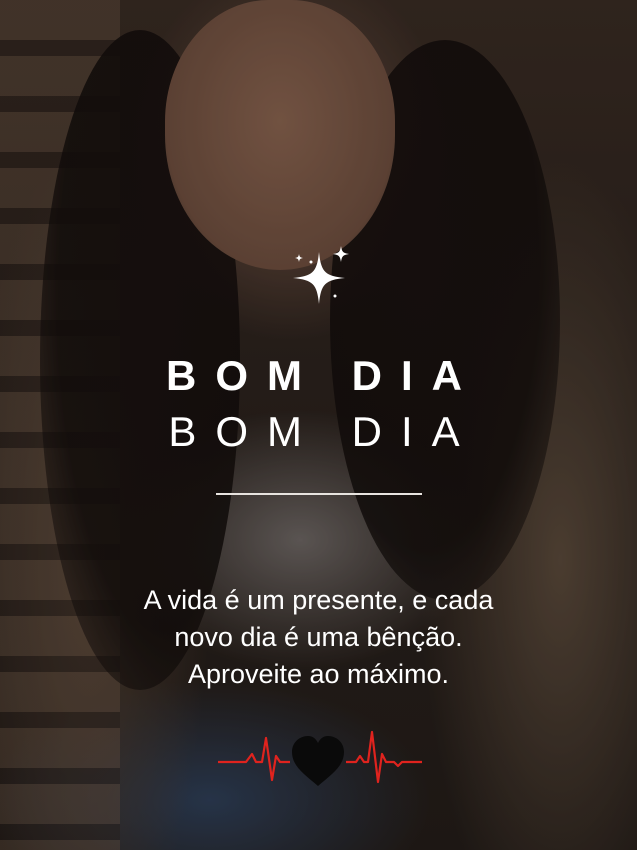 This screenshot has height=850, width=637. Describe the element at coordinates (323, 431) in the screenshot. I see `title-light: BOM DIA` at that location.